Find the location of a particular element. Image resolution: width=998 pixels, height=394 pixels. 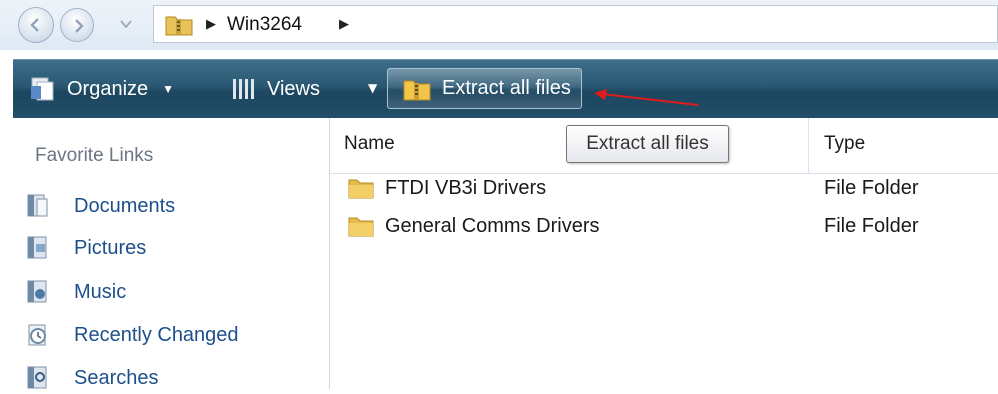

command-bar: Organize ▼ Views ▼ Extract all files is located at coordinates (505, 88).